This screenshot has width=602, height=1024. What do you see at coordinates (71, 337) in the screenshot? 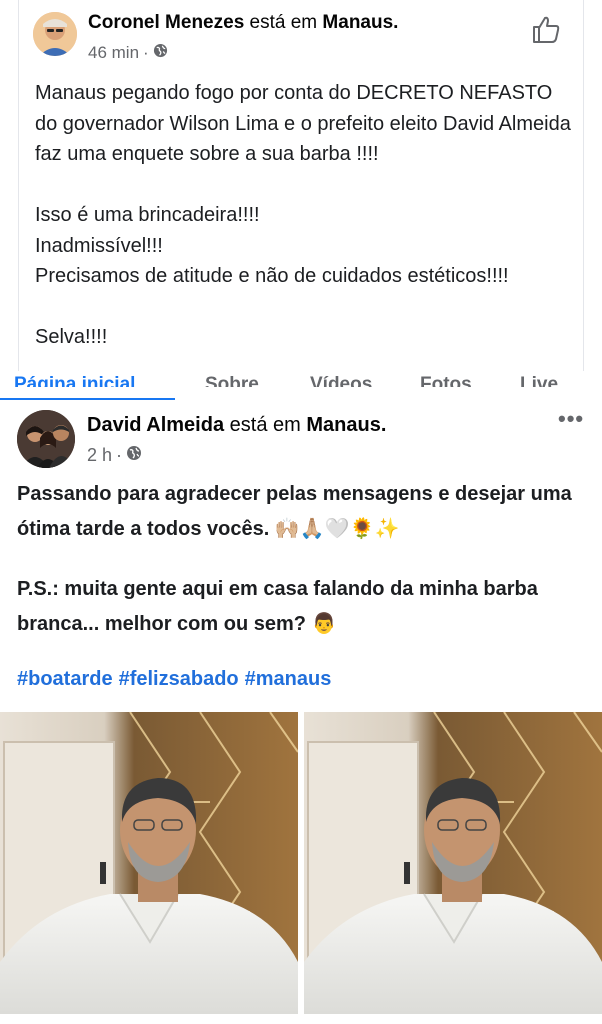
I see `post-paragraph: Selva!!!!` at bounding box center [71, 337].